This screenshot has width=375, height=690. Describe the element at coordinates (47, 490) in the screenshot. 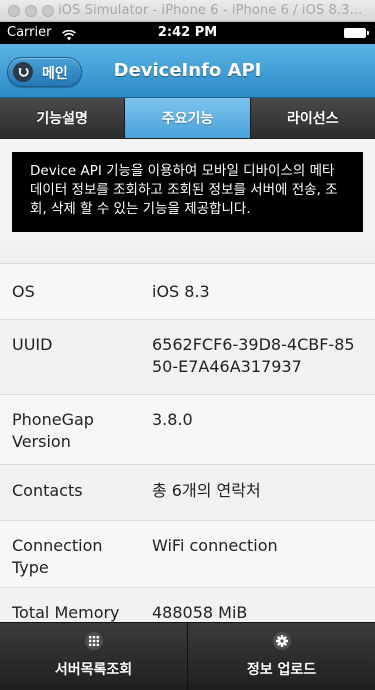

I see `info-label: Contacts` at that location.